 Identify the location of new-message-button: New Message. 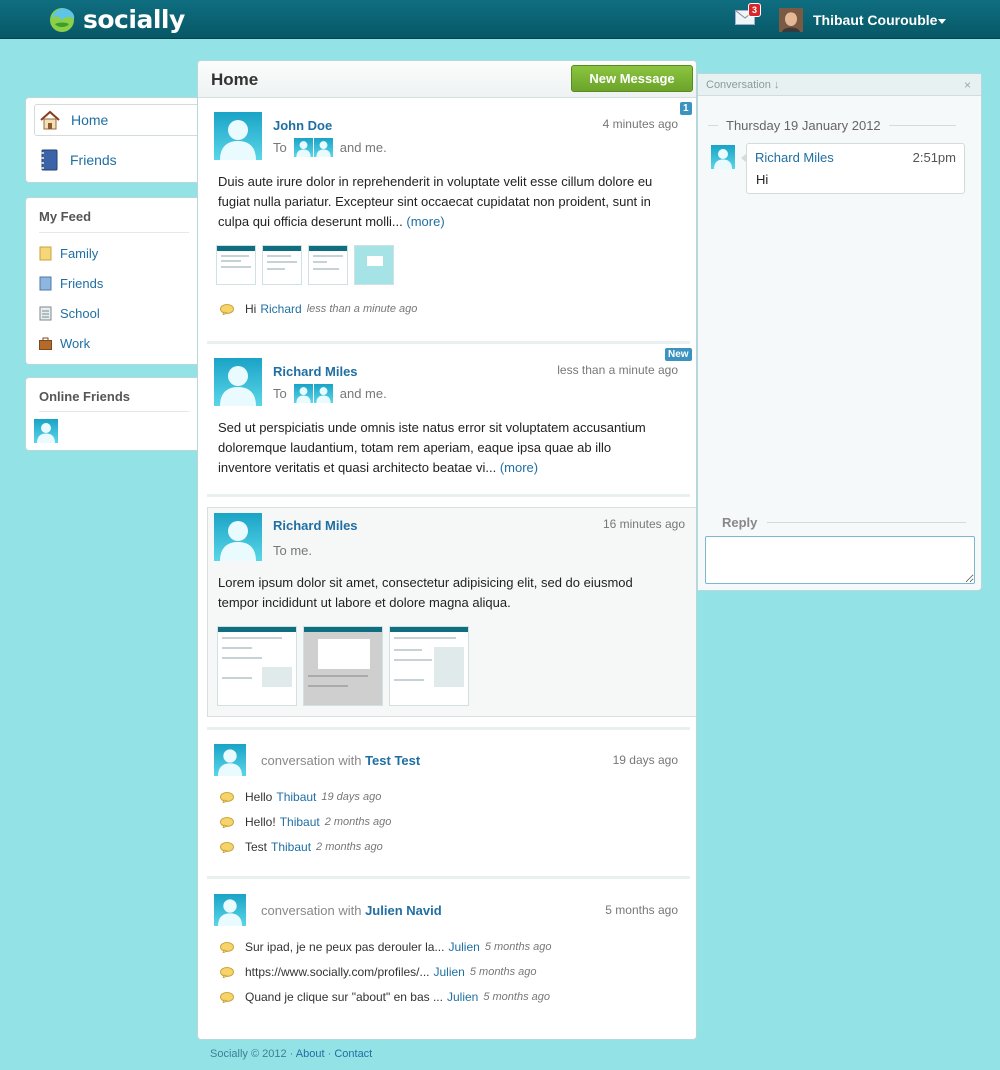
(632, 78).